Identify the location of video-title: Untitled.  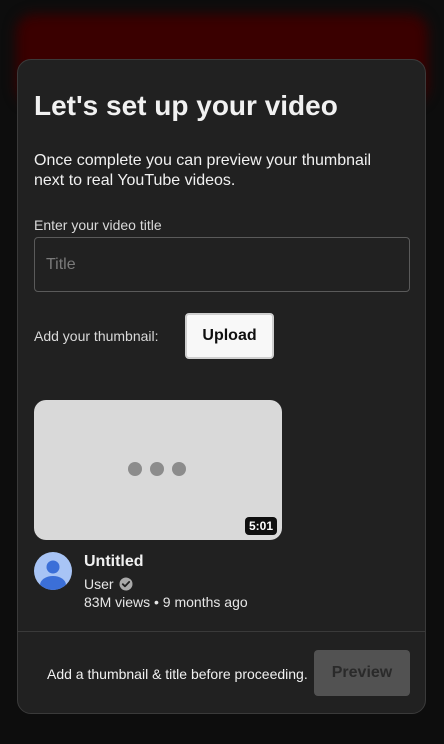
(114, 561).